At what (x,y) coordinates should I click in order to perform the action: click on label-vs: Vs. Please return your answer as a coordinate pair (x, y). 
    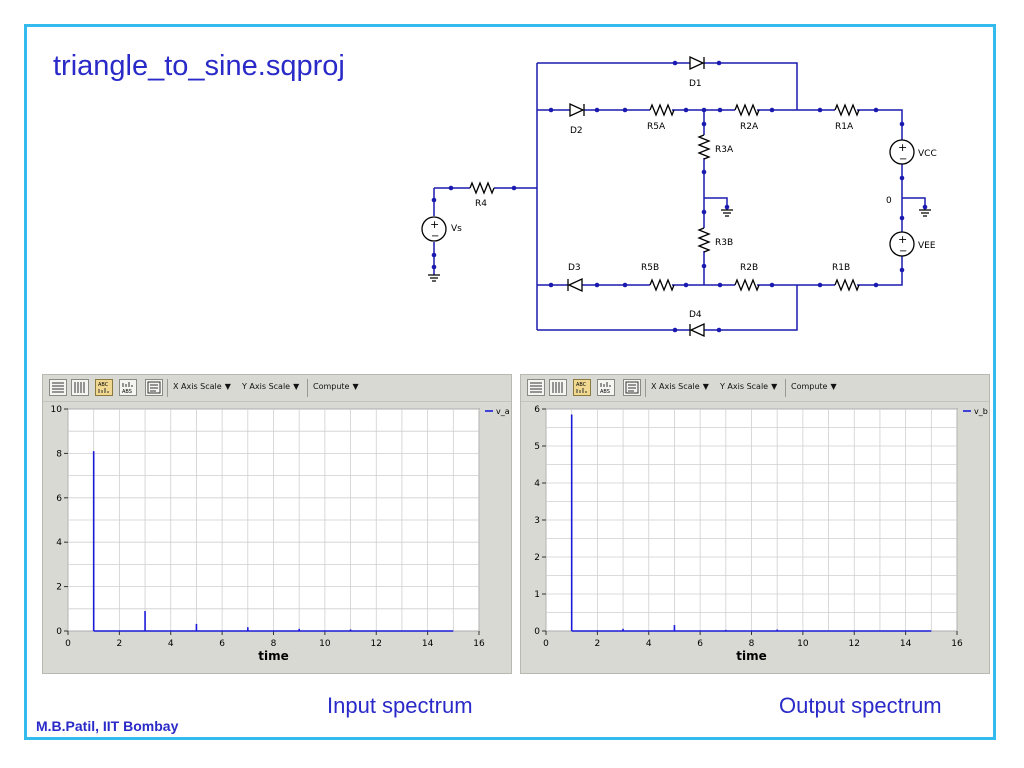
    Looking at the image, I should click on (456, 229).